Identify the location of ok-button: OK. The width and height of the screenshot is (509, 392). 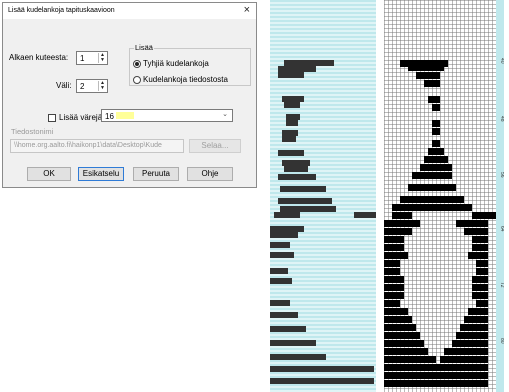
(49, 174).